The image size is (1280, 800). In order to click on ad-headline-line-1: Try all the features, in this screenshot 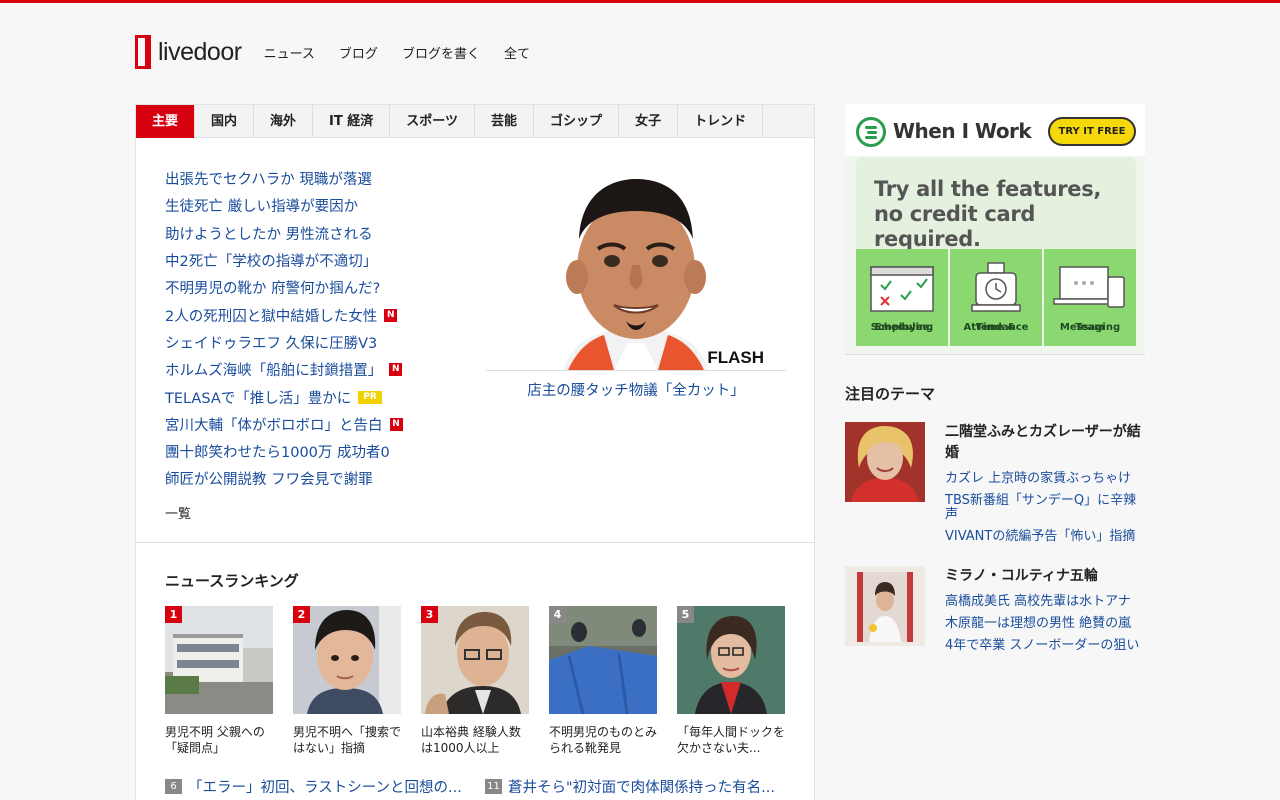, I will do `click(988, 189)`.